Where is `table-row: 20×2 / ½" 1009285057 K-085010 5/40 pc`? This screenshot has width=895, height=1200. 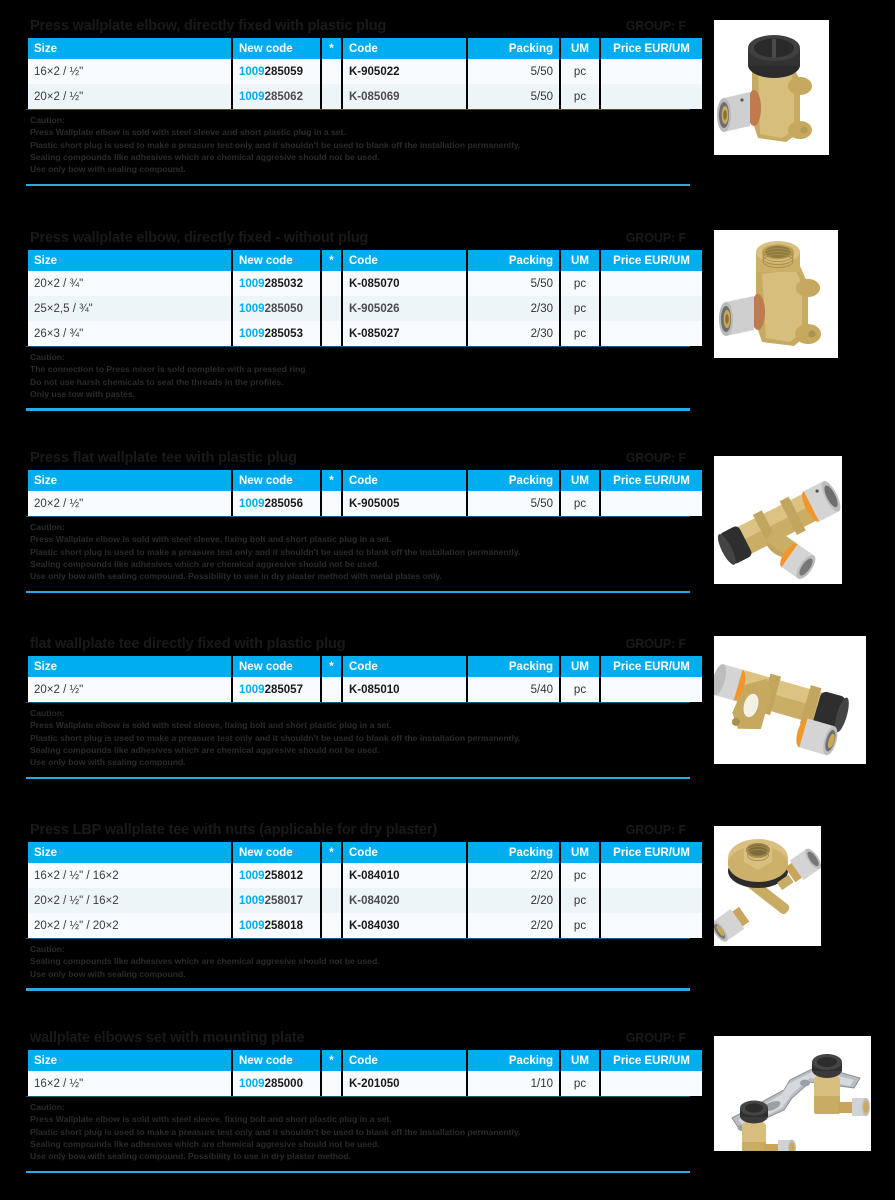
table-row: 20×2 / ½" 1009285057 K-085010 5/40 pc is located at coordinates (365, 689).